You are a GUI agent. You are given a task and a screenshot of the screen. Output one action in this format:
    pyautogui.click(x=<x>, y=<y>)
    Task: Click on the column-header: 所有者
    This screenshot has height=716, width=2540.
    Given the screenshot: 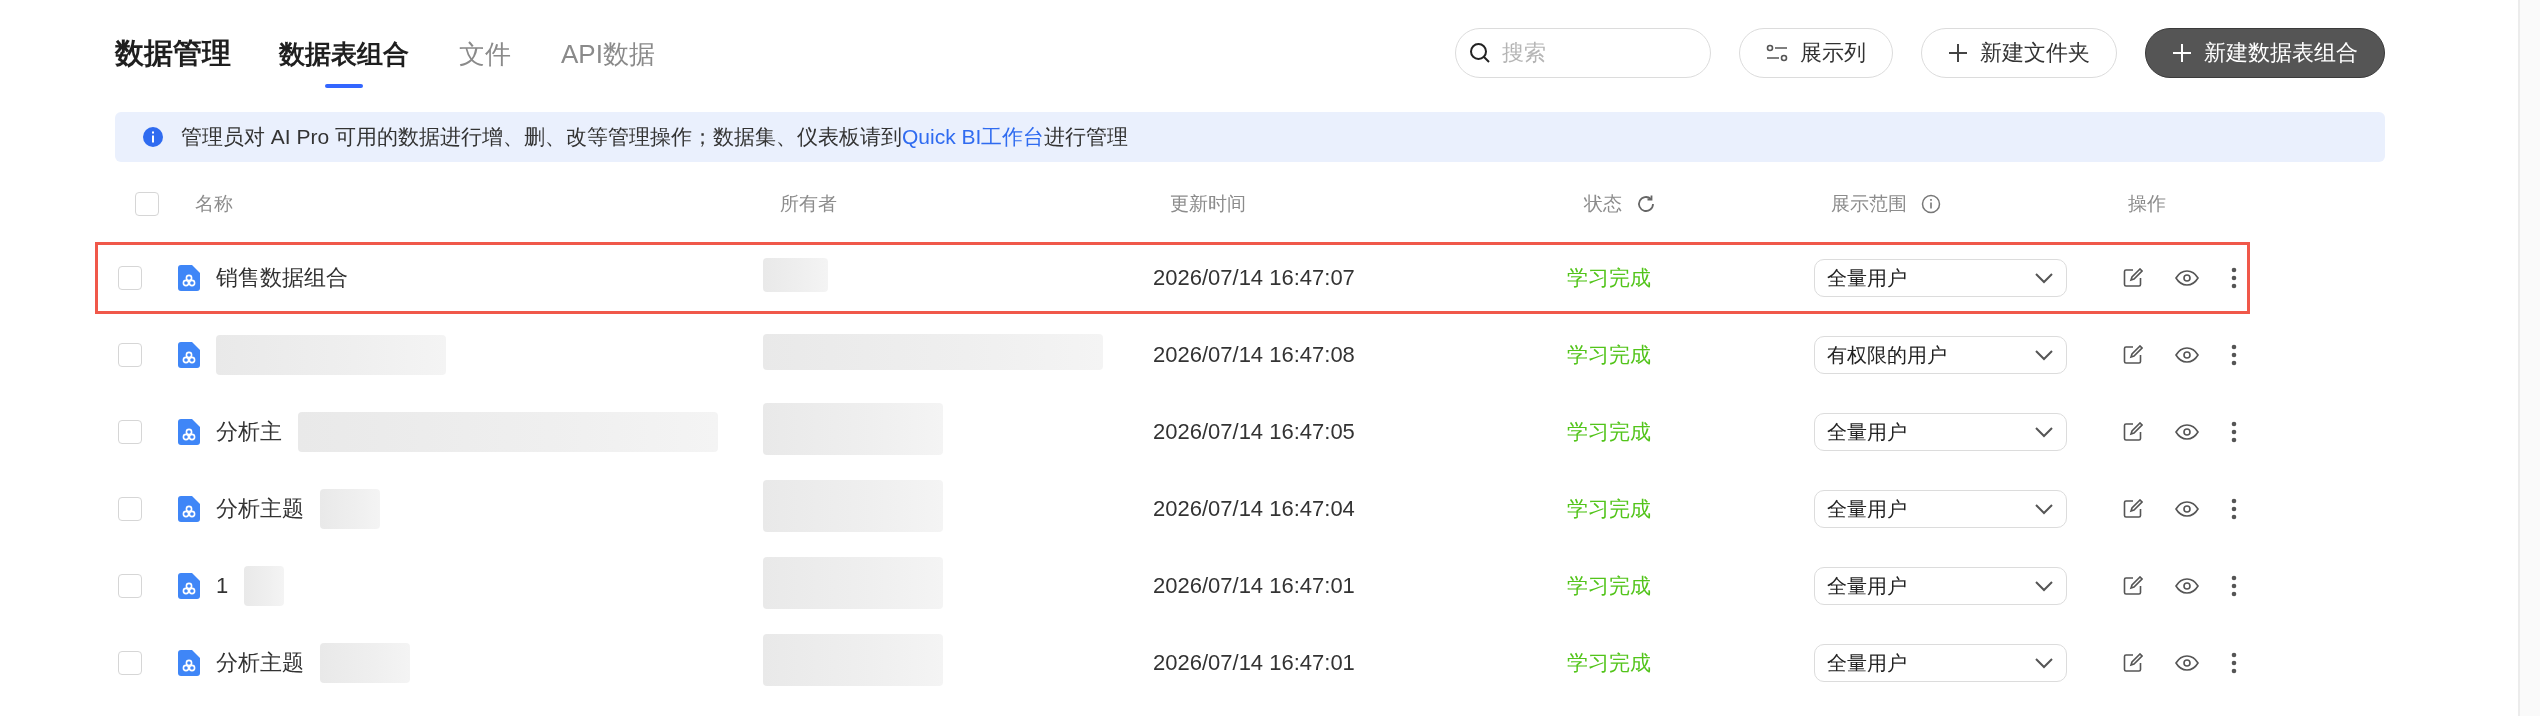 What is the action you would take?
    pyautogui.click(x=808, y=204)
    